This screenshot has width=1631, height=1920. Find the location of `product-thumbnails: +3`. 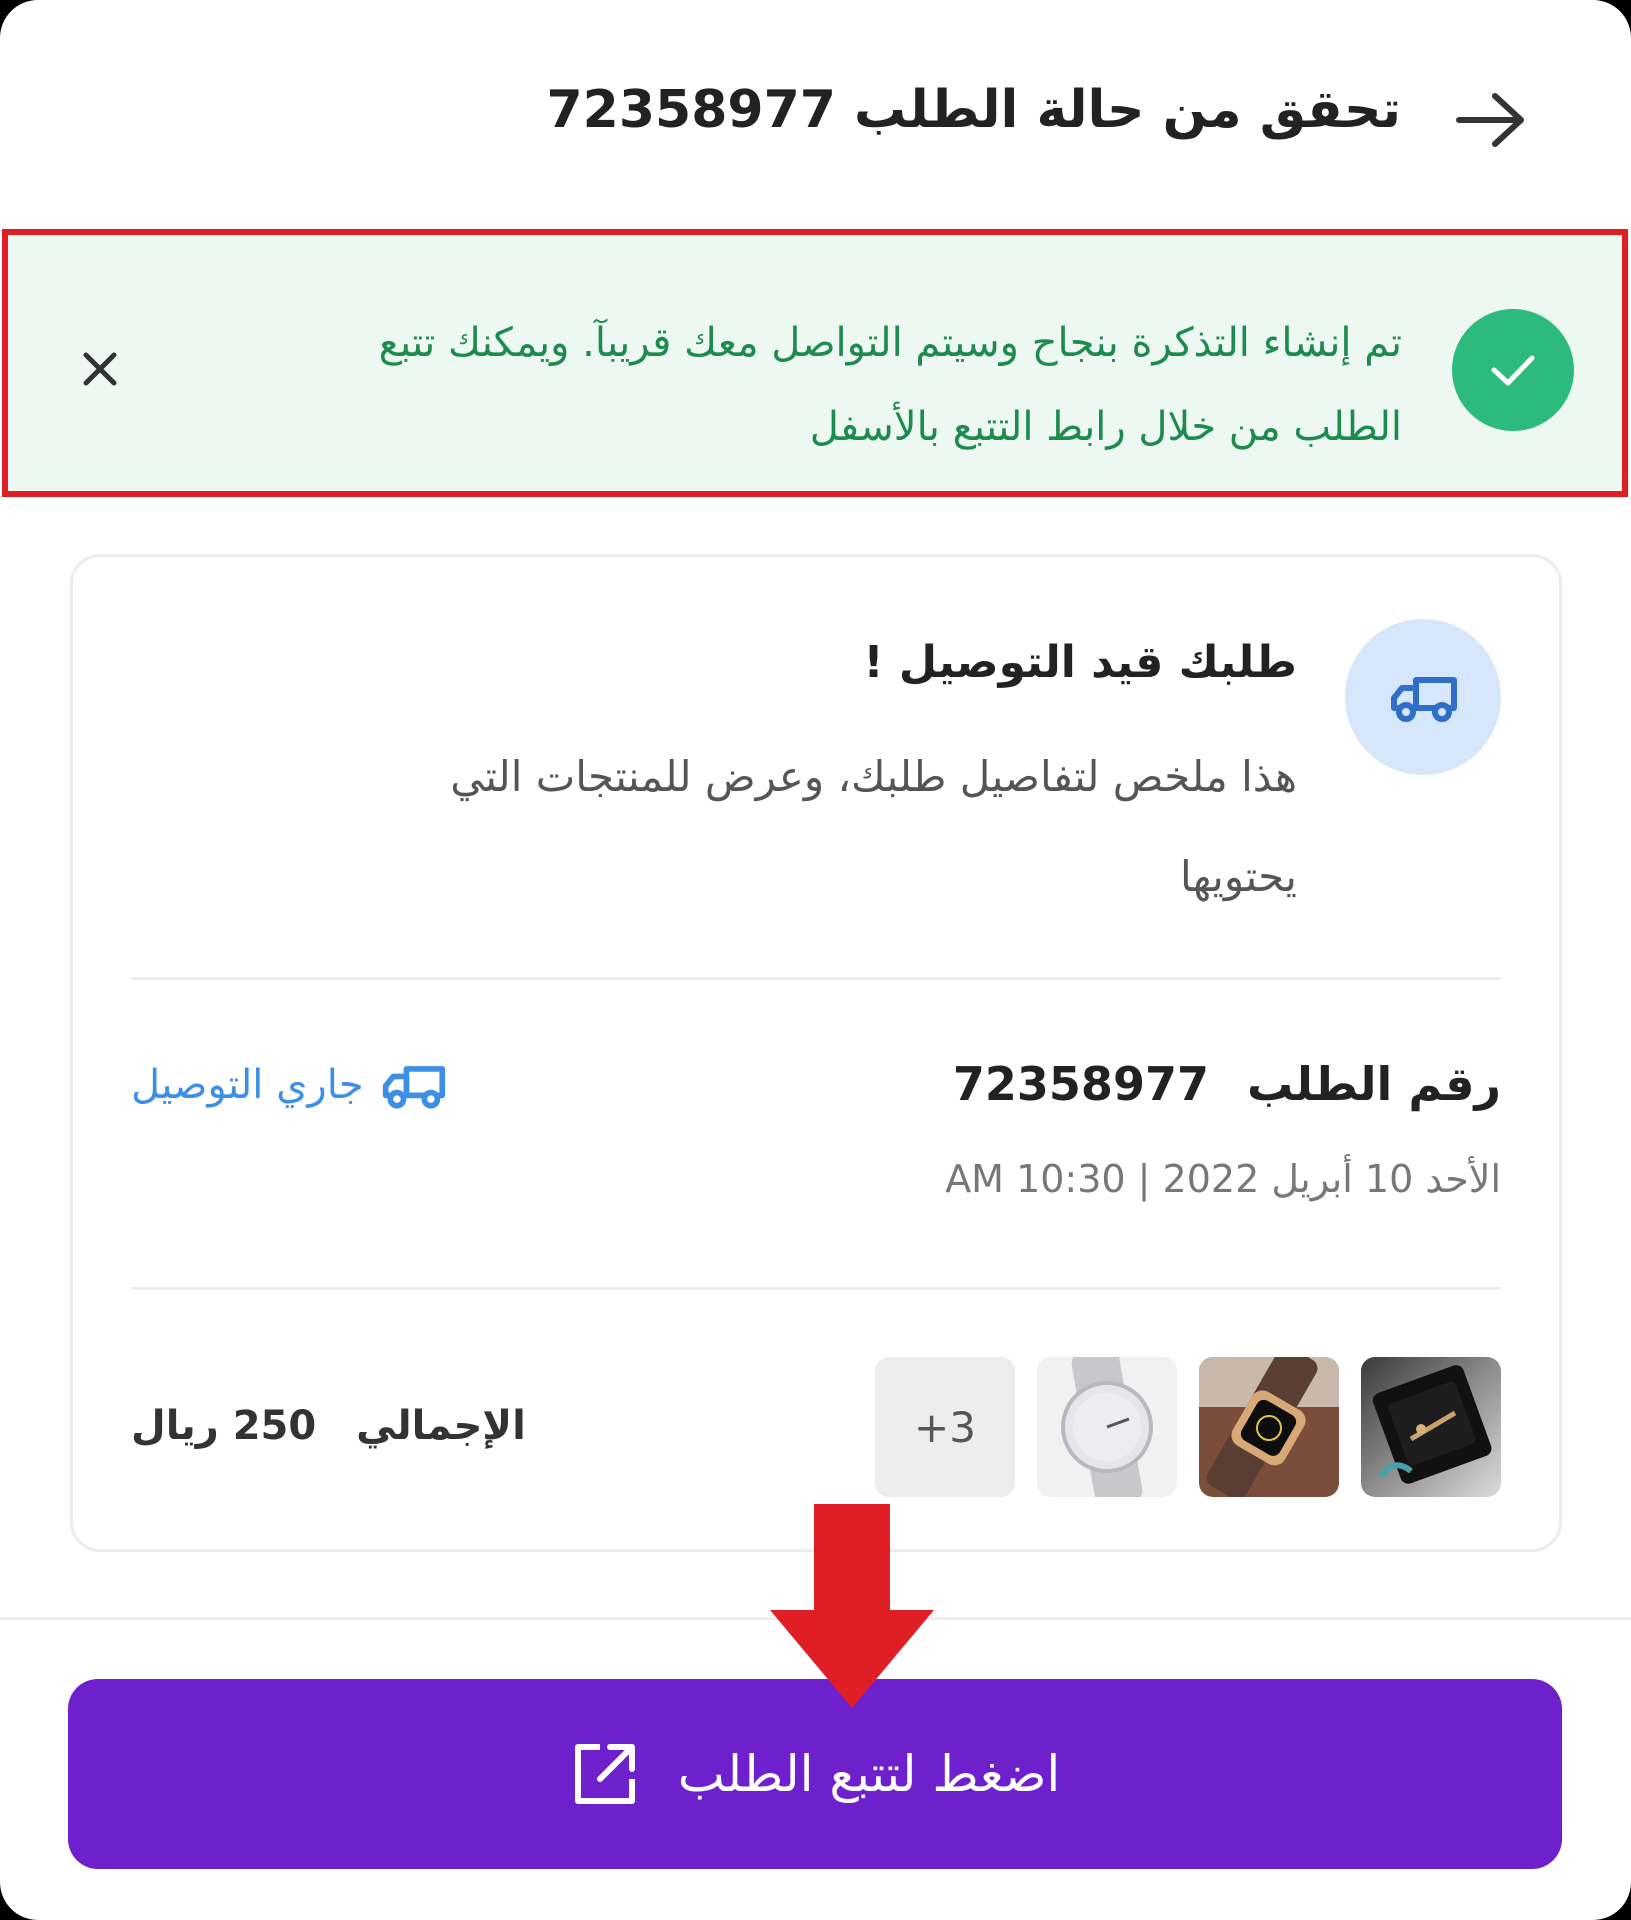

product-thumbnails: +3 is located at coordinates (1188, 1427).